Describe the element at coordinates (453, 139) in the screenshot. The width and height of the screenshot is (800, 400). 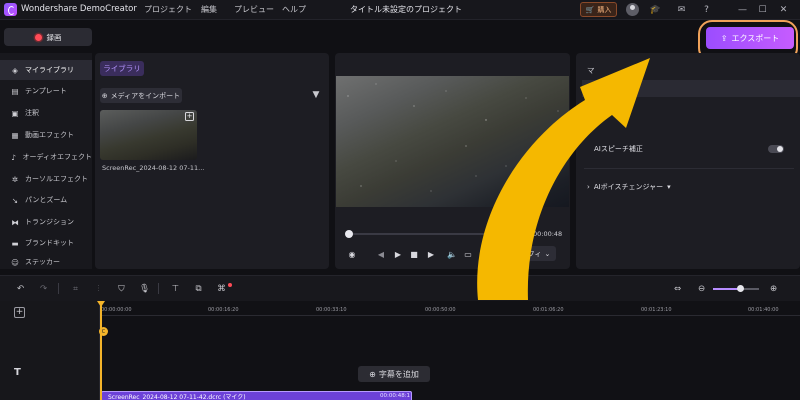
I see `starfield` at that location.